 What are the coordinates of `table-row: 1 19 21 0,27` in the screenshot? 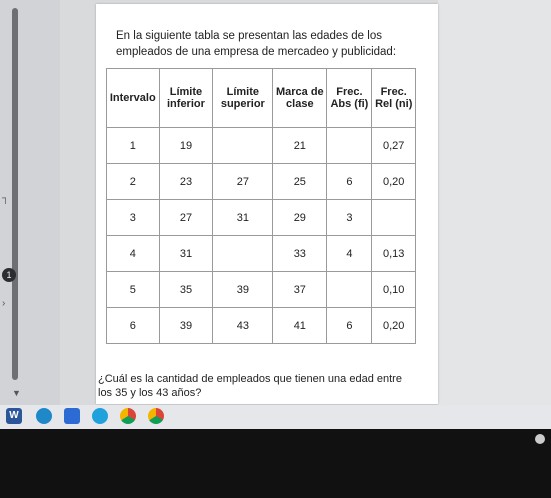 It's located at (261, 145).